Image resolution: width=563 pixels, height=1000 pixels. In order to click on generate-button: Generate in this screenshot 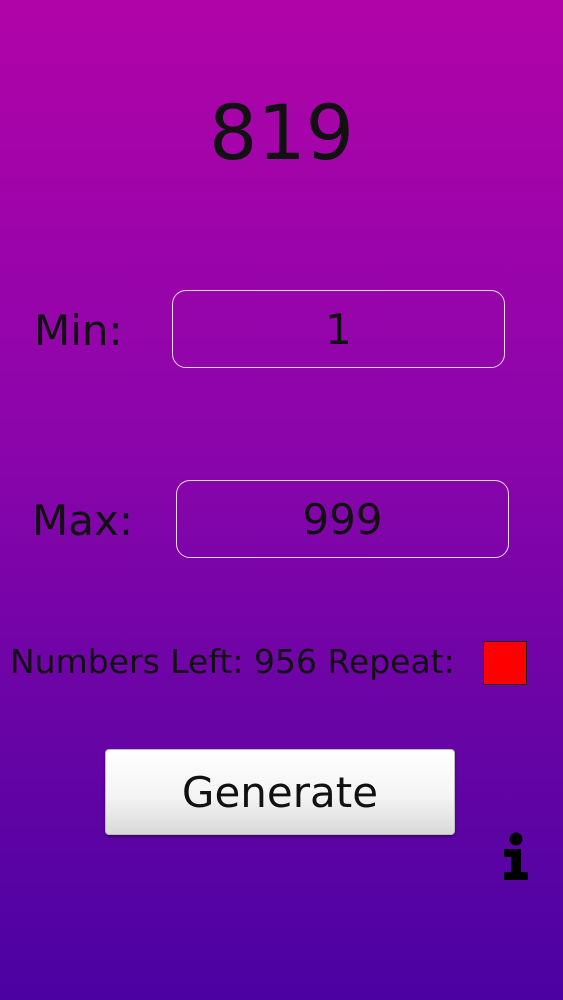, I will do `click(280, 792)`.